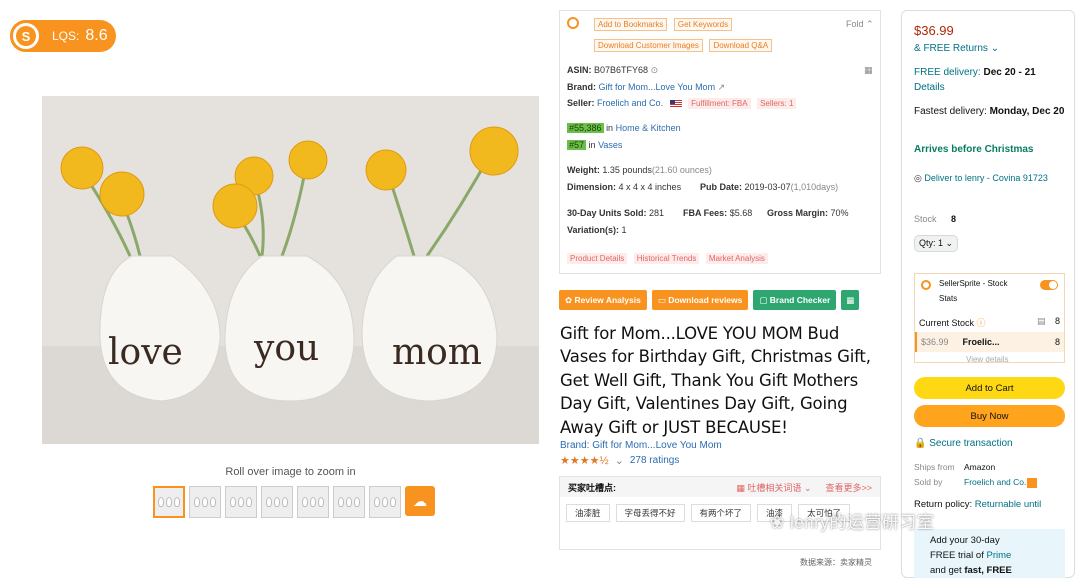 The height and width of the screenshot is (578, 1080). What do you see at coordinates (956, 48) in the screenshot?
I see `free-returns-link: & FREE Returns ⌄` at bounding box center [956, 48].